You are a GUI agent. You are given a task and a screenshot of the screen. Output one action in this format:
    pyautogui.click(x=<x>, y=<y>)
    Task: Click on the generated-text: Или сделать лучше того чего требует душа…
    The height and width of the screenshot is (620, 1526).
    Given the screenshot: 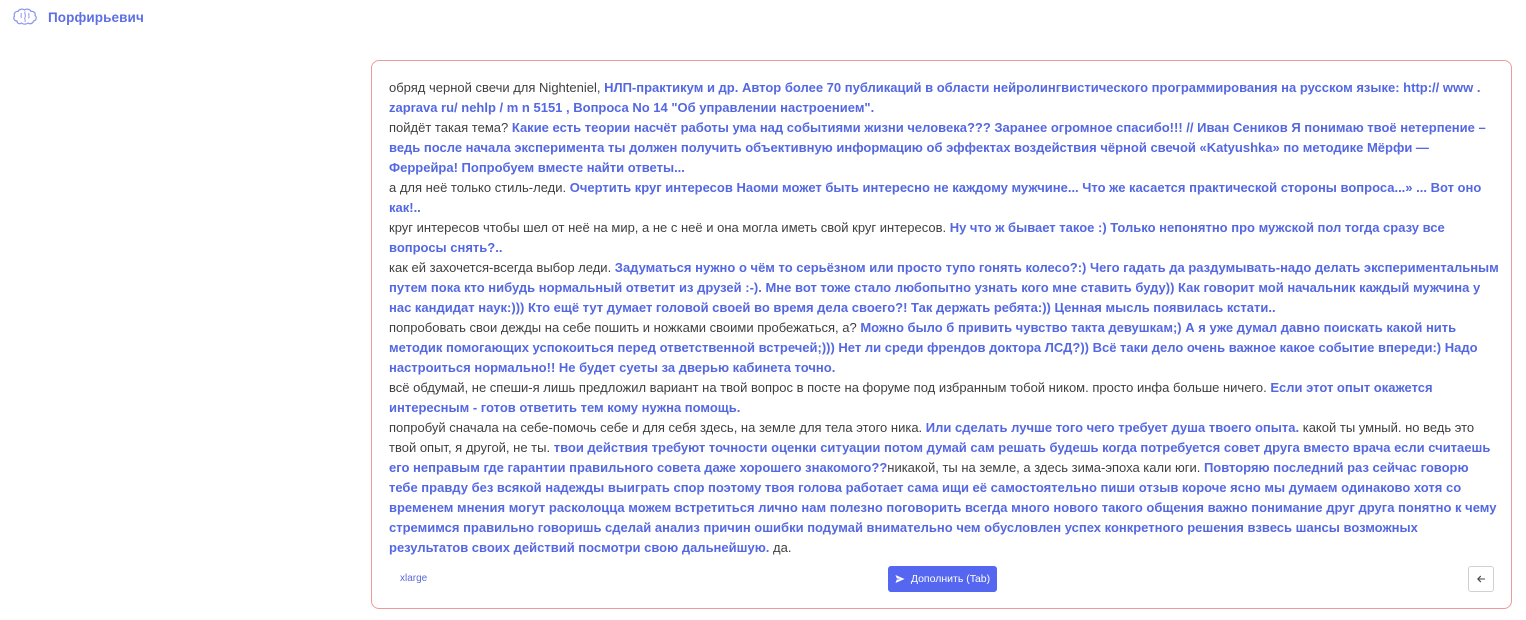 What is the action you would take?
    pyautogui.click(x=1112, y=427)
    